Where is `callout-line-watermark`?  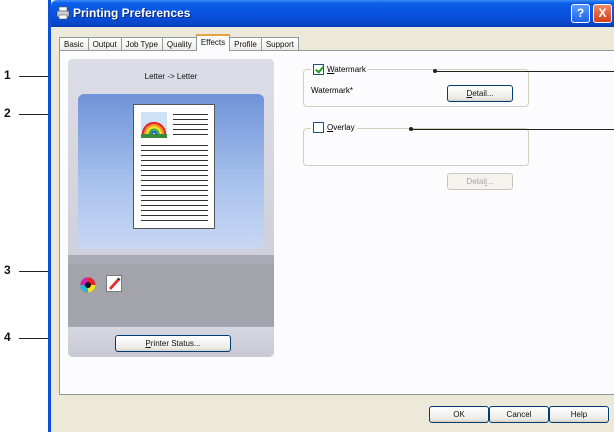 callout-line-watermark is located at coordinates (525, 71).